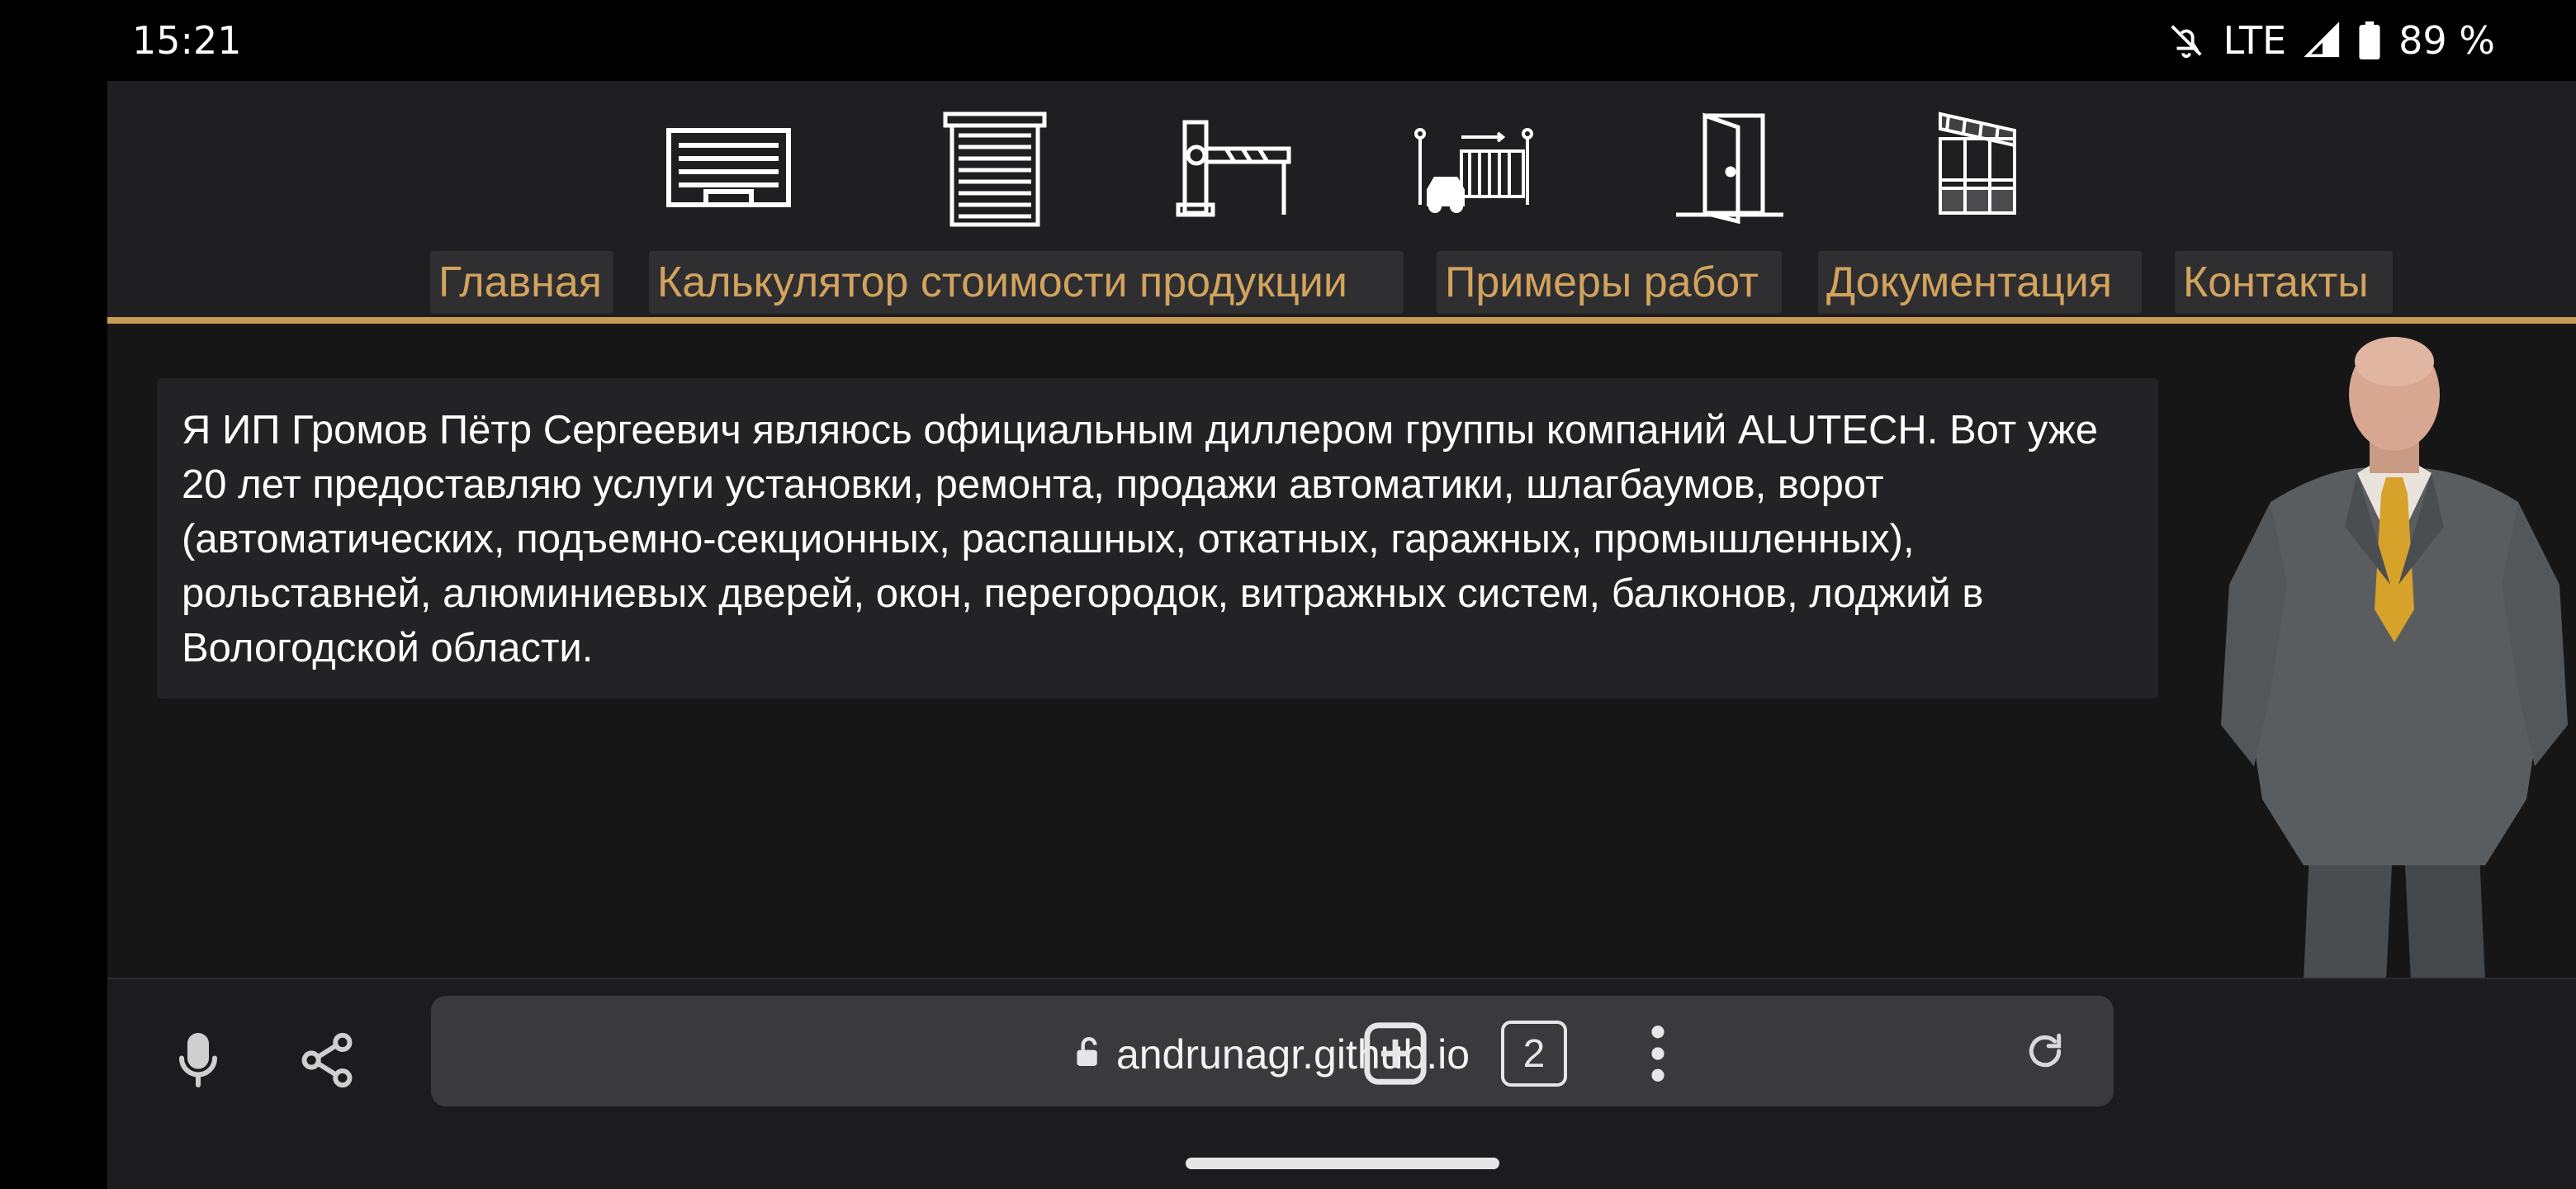 The image size is (2576, 1189). Describe the element at coordinates (2369, 40) in the screenshot. I see `battery-icon` at that location.